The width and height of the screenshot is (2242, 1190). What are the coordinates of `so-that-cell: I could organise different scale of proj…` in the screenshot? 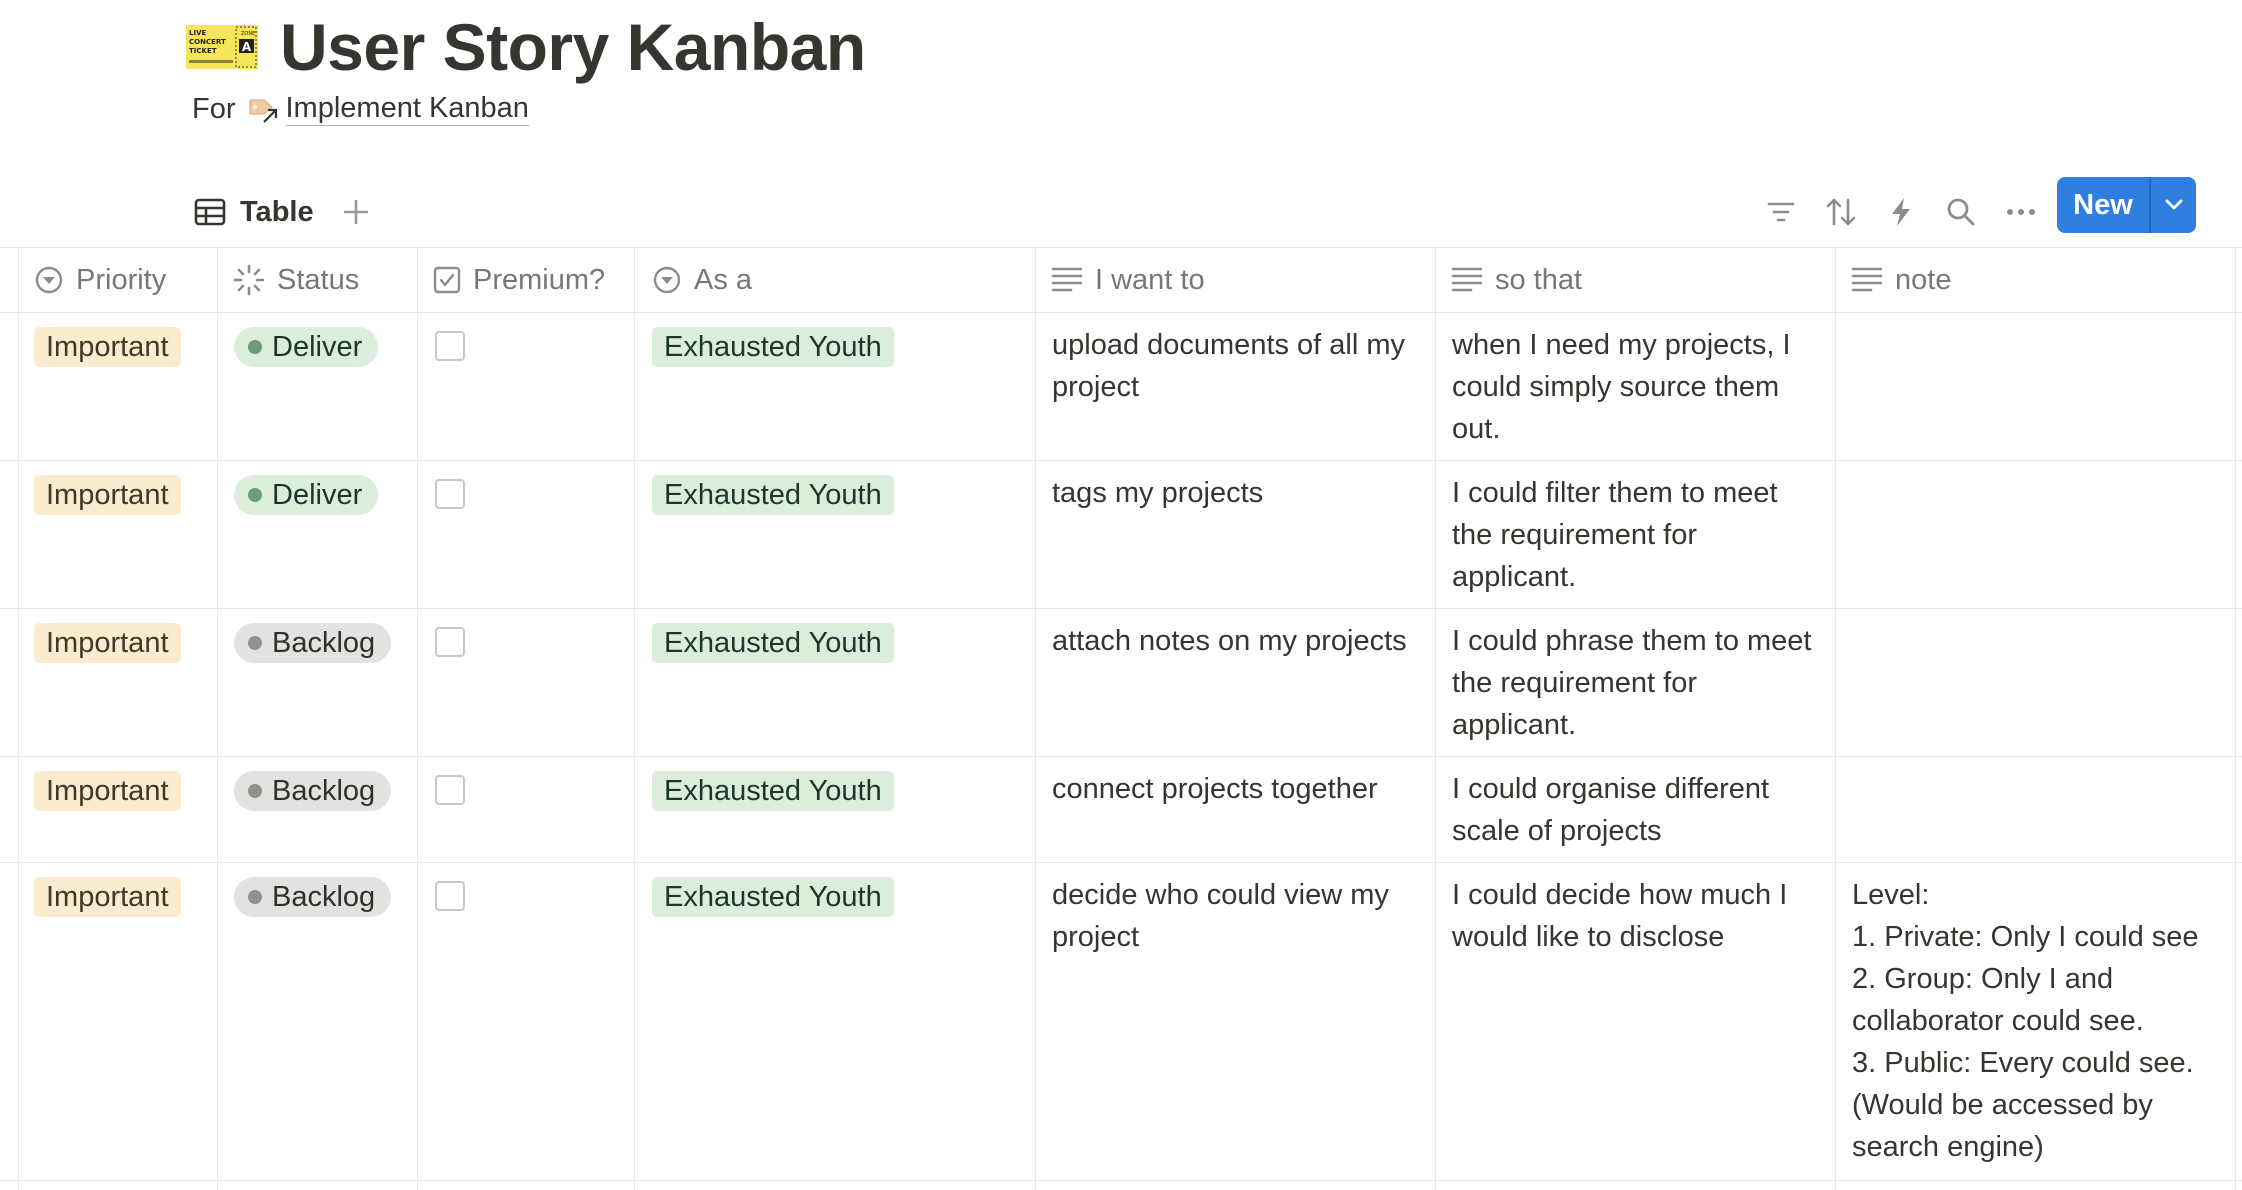 It's located at (1610, 810).